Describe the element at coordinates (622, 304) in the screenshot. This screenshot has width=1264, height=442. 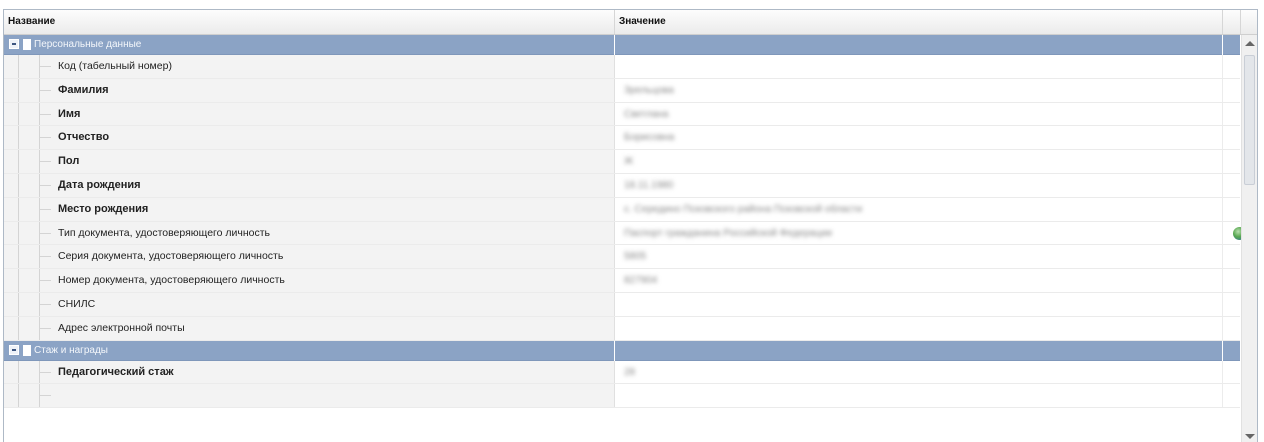
I see `property-row: СНИЛС` at that location.